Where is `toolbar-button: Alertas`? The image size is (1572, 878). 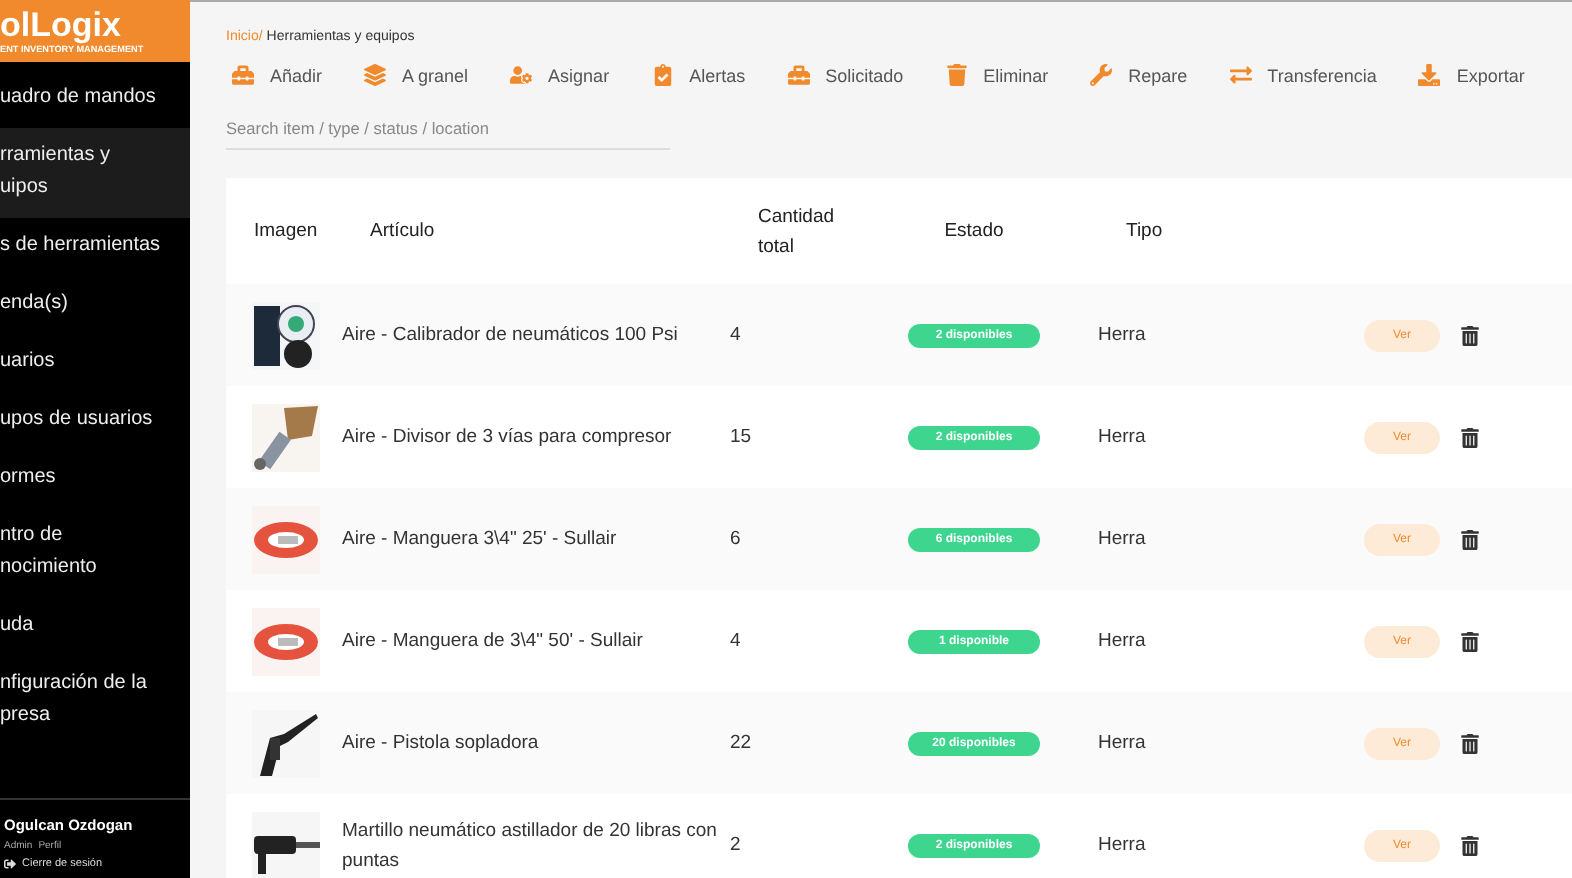
toolbar-button: Alertas is located at coordinates (698, 75).